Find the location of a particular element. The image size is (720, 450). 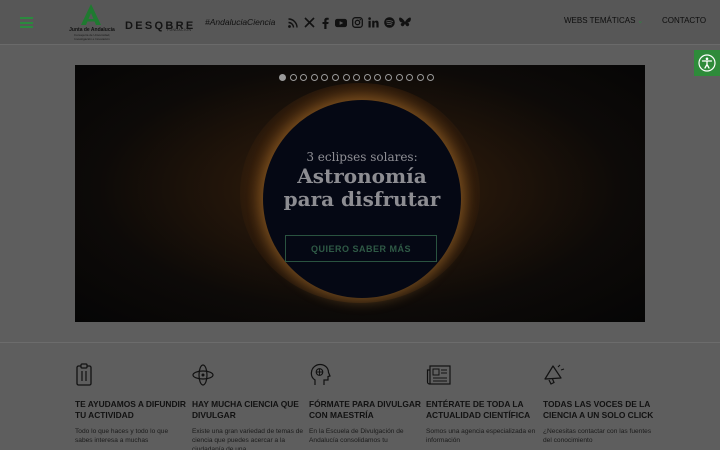

hero-title: Astronomía para disfrutar is located at coordinates (362, 188).